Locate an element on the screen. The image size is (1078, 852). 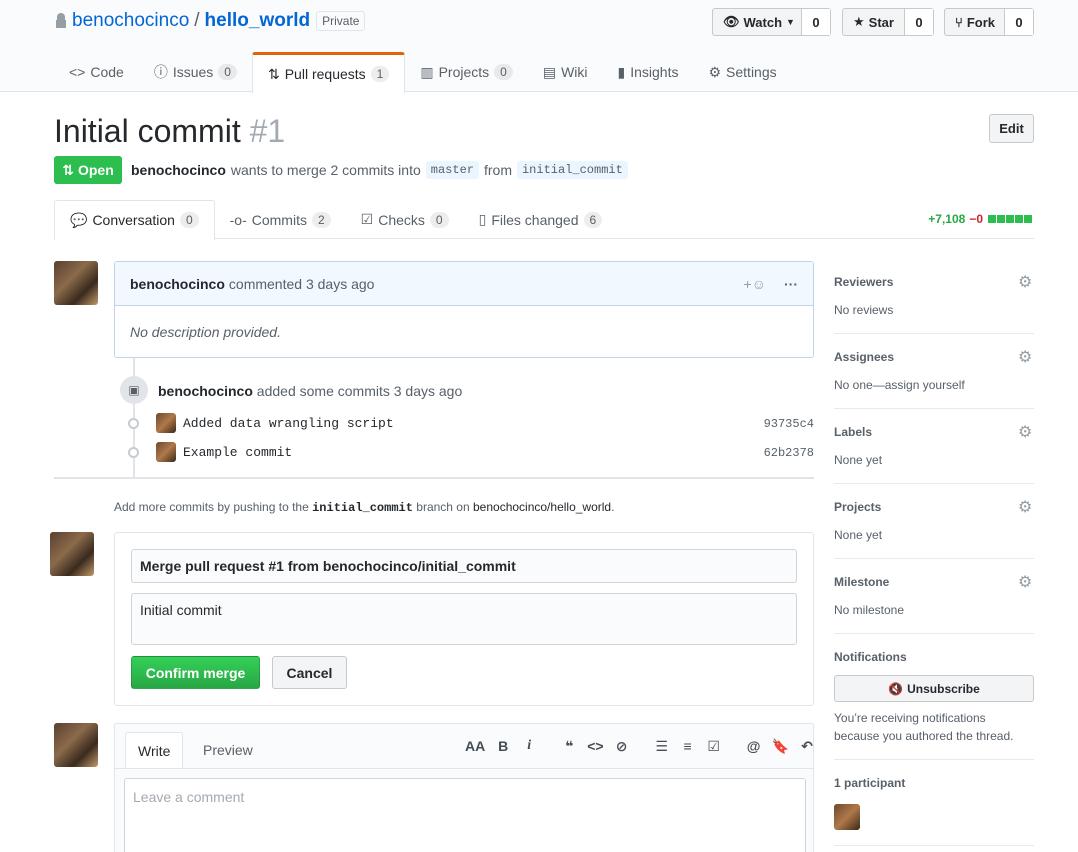
comment-timestamp: commented 3 days ago is located at coordinates (302, 284).